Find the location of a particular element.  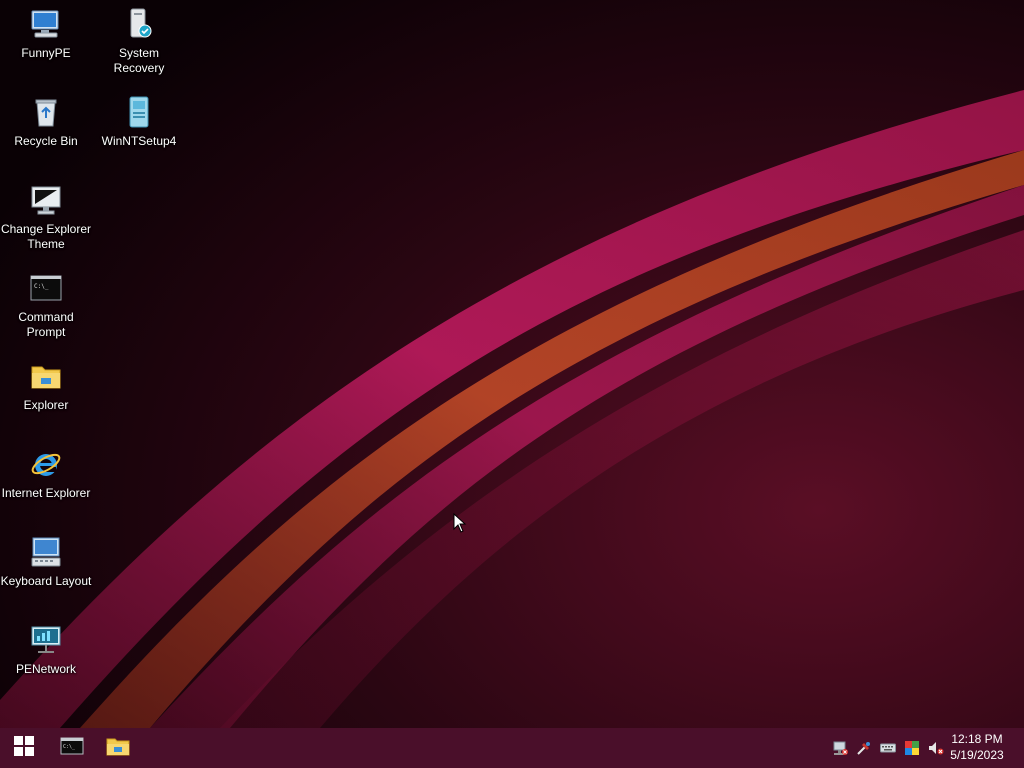

recycle-bin-icon is located at coordinates (46, 112).